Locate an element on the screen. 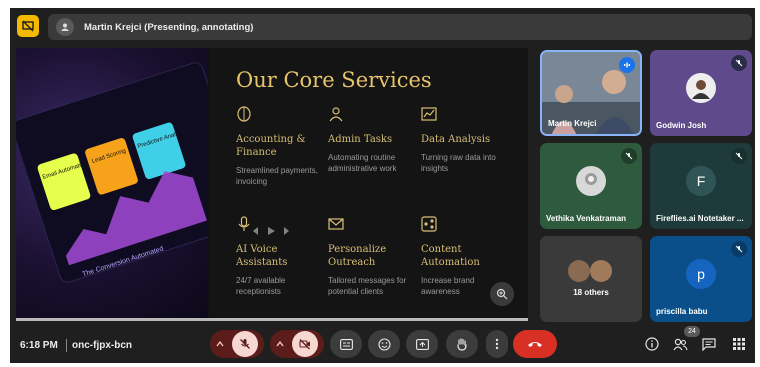 This screenshot has height=367, width=760. camera-toggle is located at coordinates (305, 344).